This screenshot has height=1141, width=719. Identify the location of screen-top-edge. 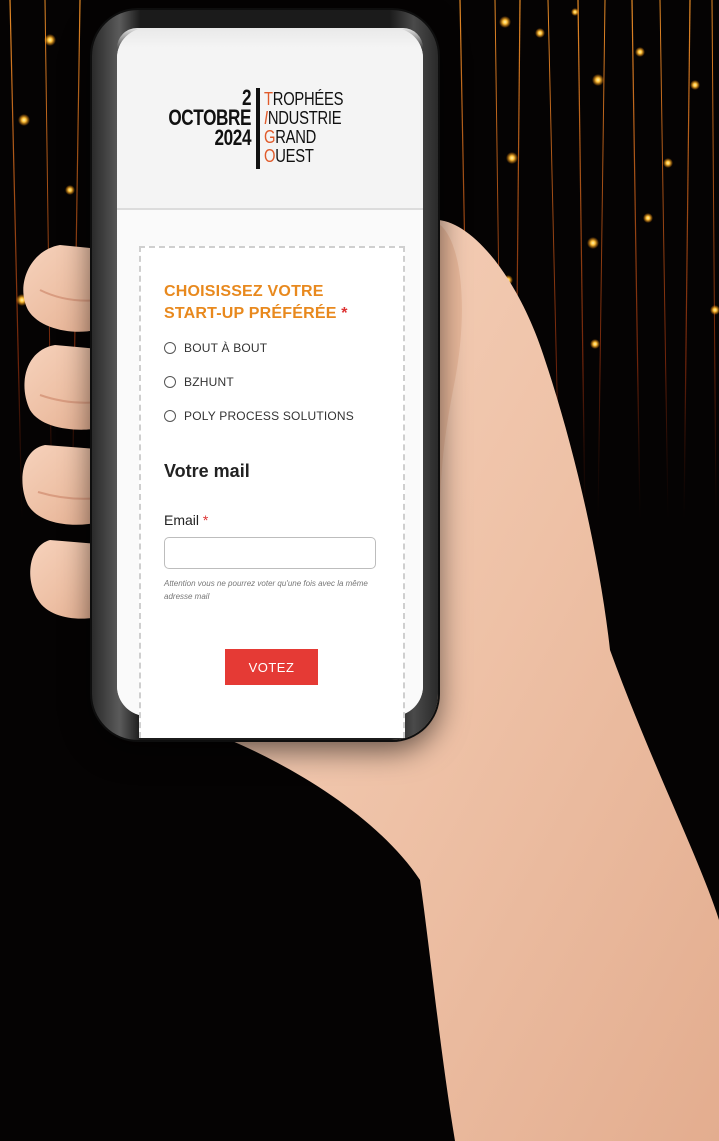
(270, 38).